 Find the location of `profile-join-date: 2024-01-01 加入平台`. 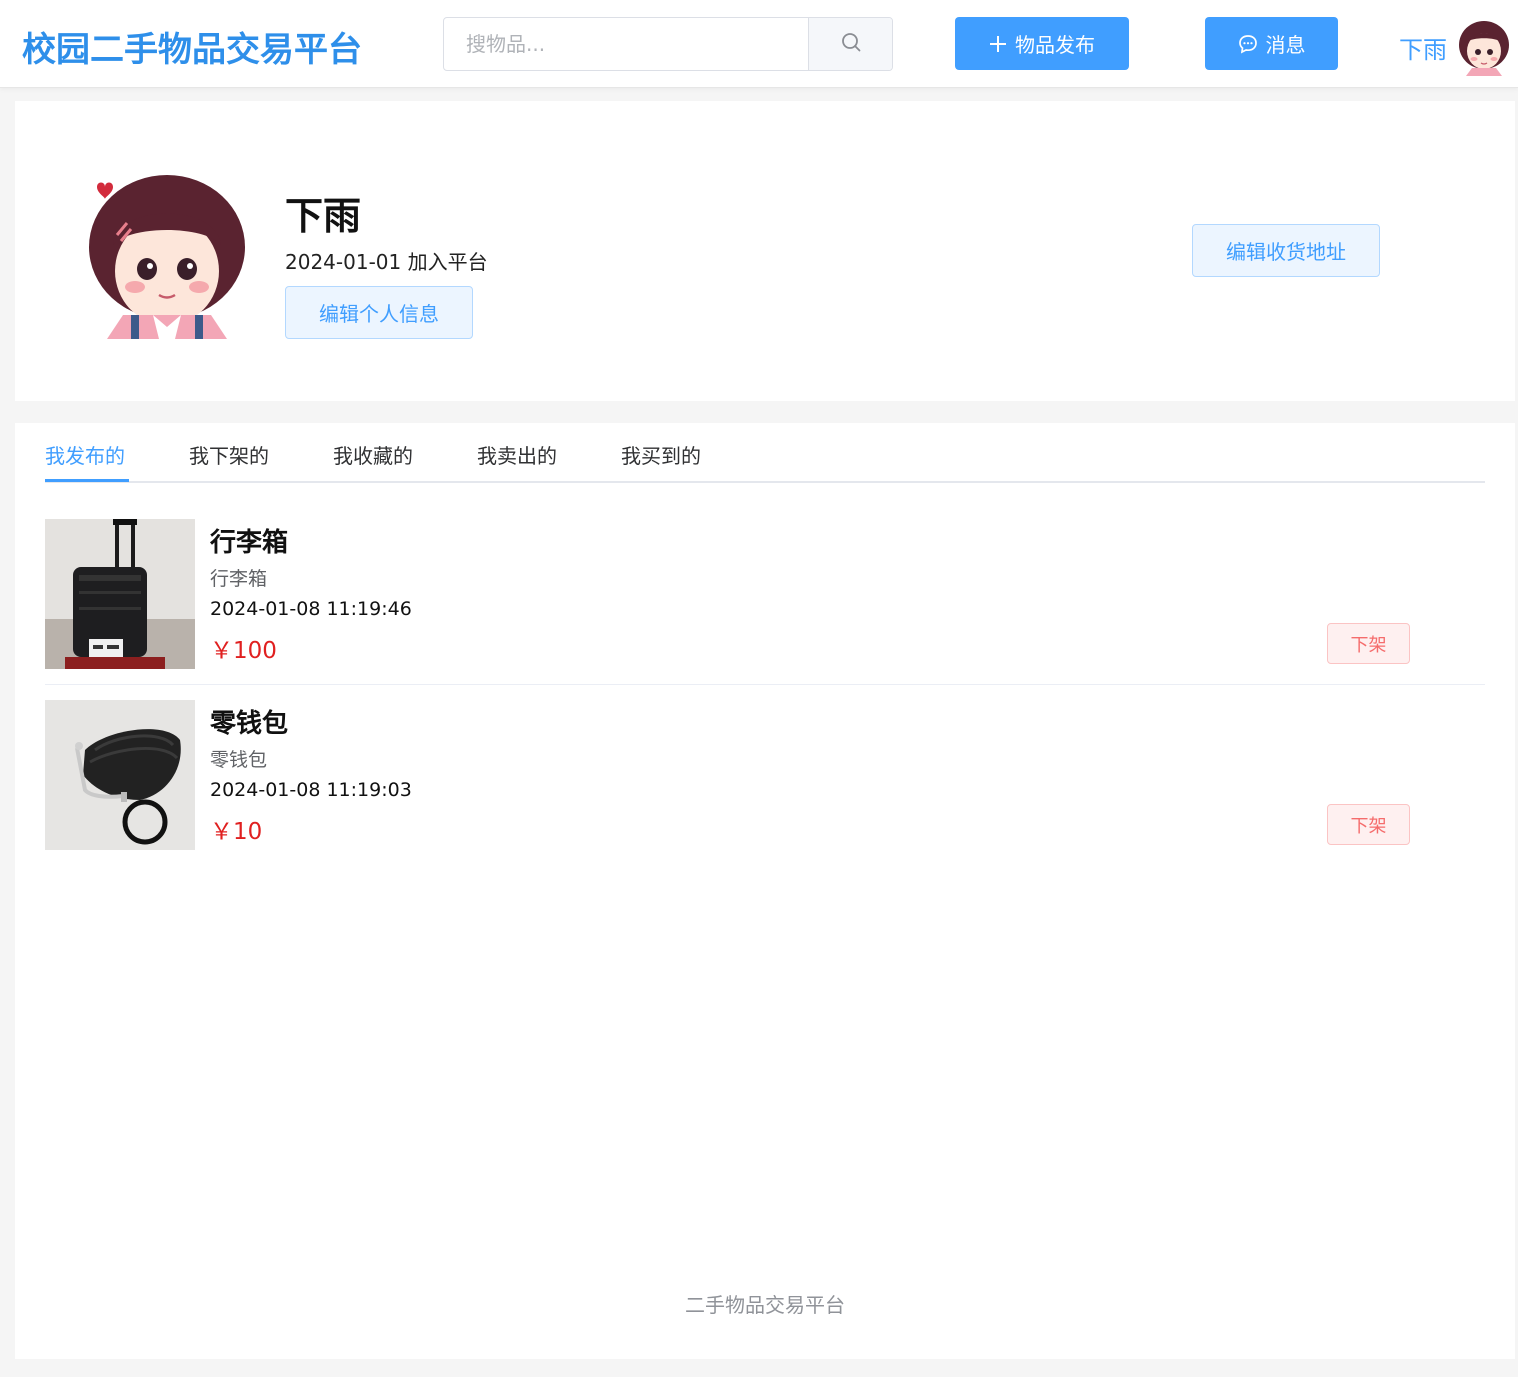

profile-join-date: 2024-01-01 加入平台 is located at coordinates (386, 262).